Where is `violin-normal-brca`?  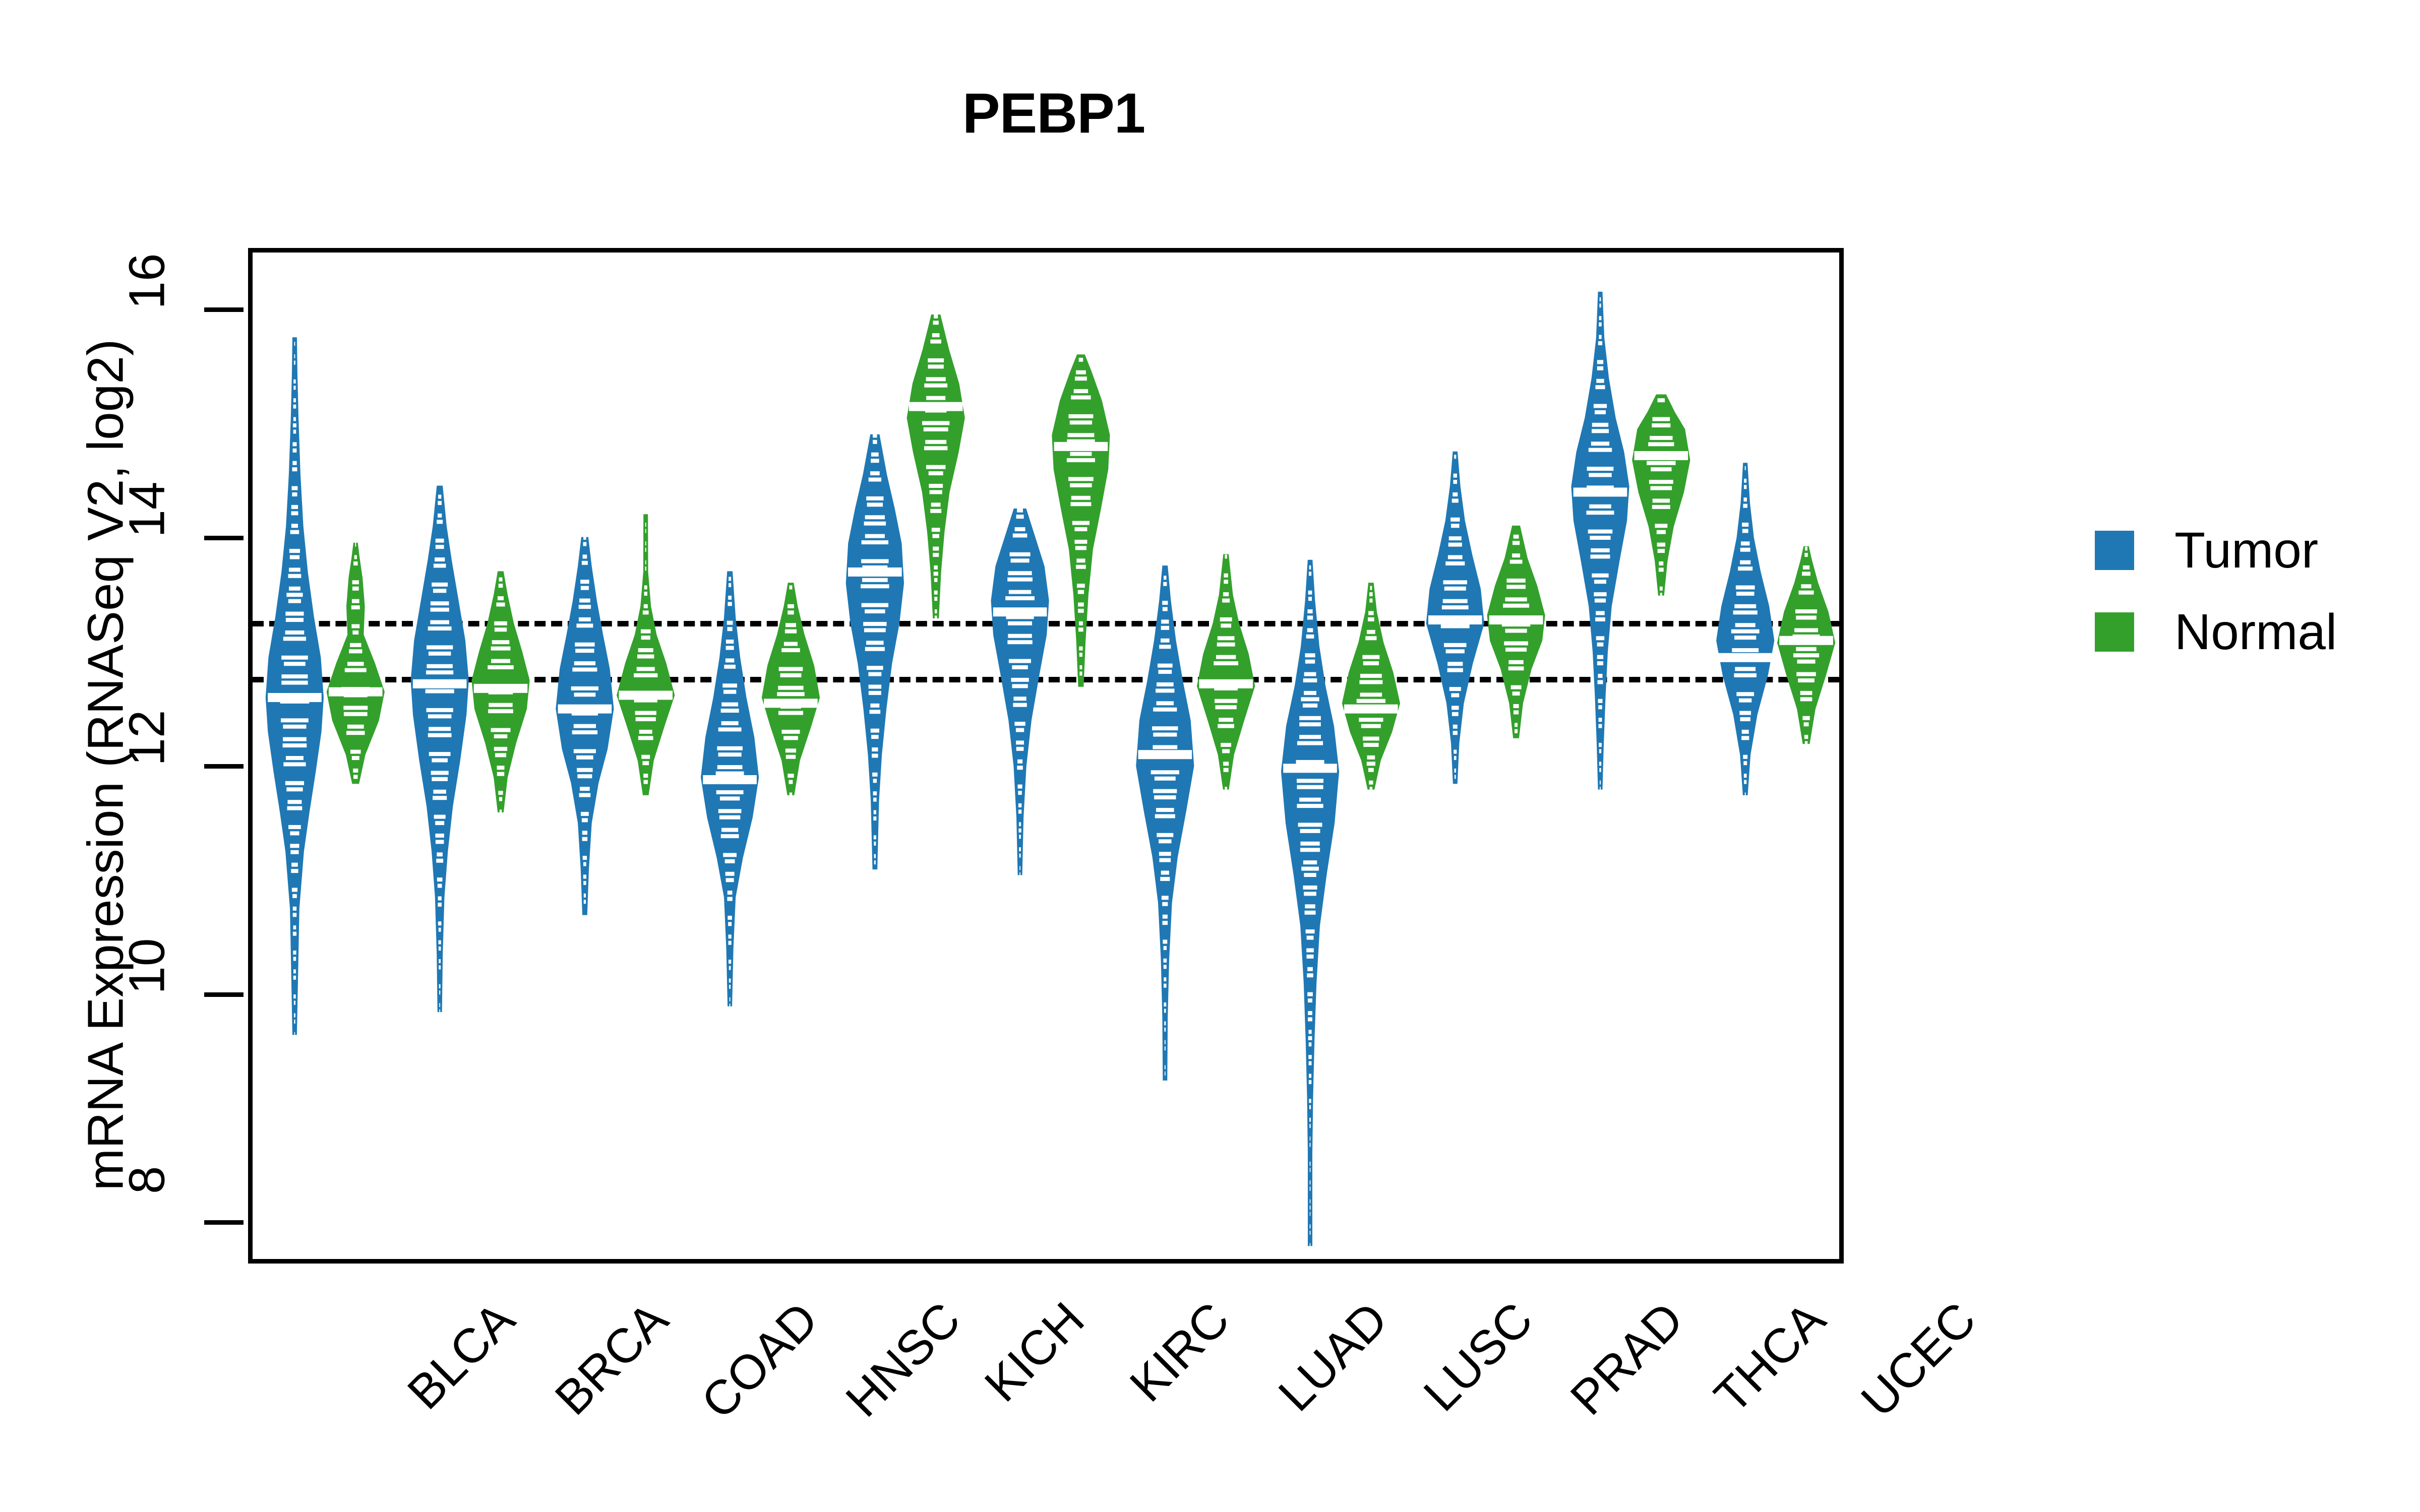 violin-normal-brca is located at coordinates (500, 693).